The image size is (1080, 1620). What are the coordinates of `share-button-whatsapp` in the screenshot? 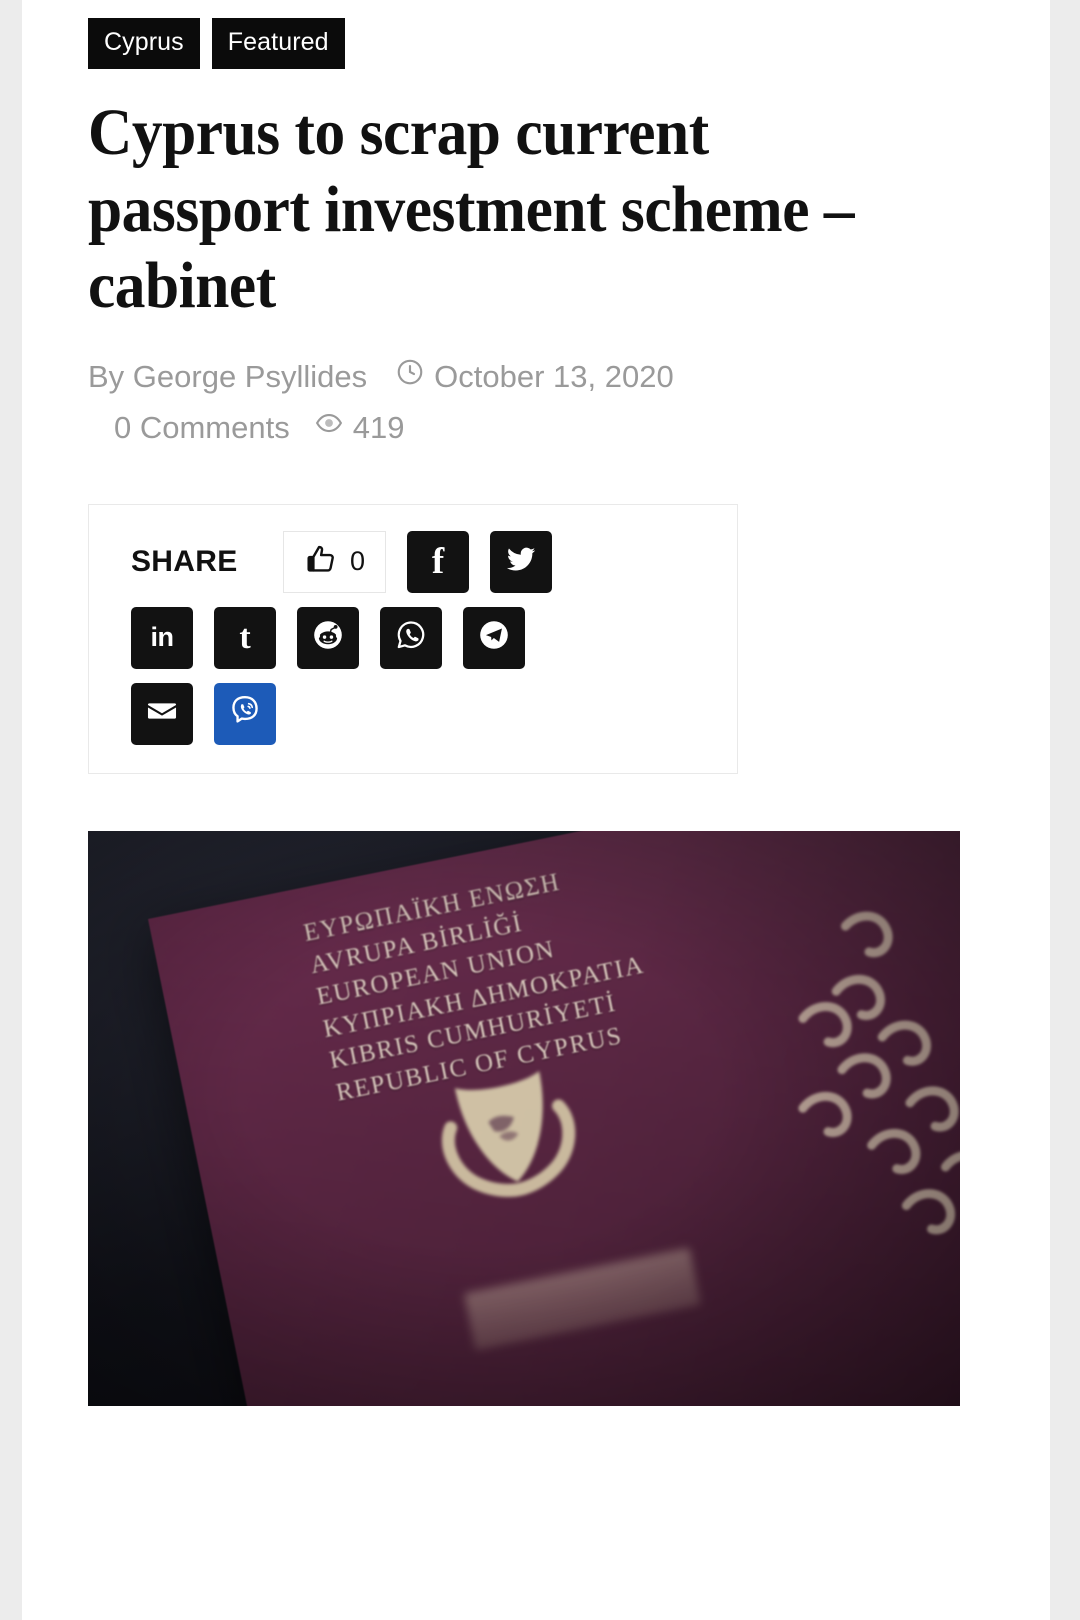 It's located at (411, 637).